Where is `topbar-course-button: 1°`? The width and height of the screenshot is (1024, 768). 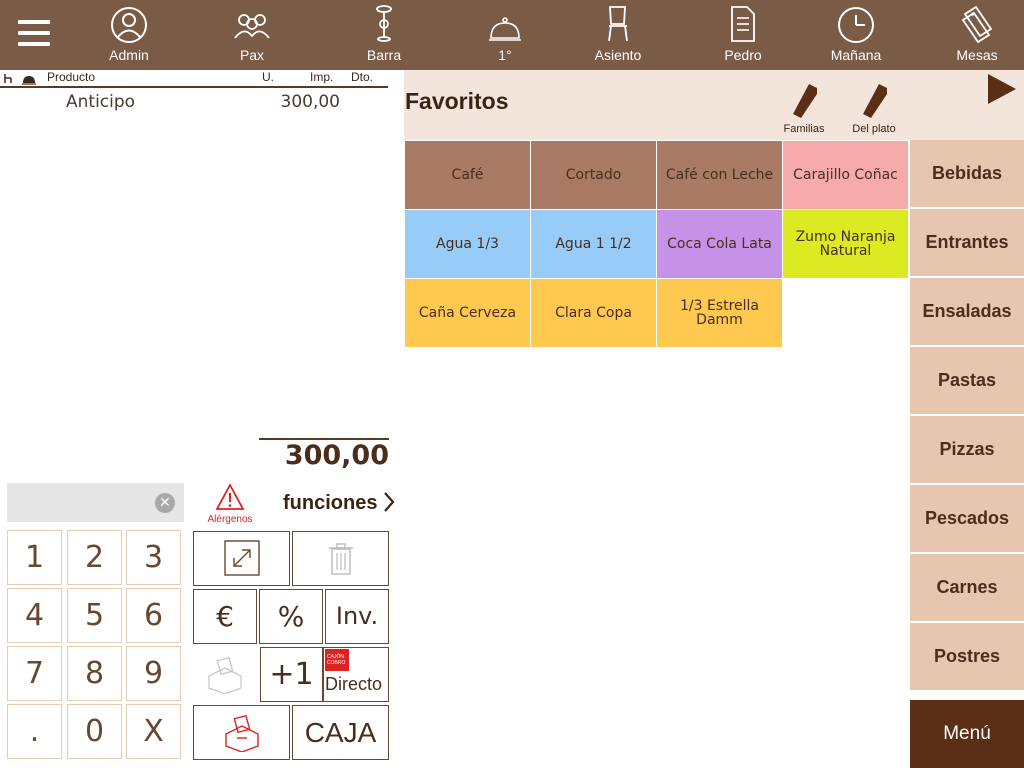 topbar-course-button: 1° is located at coordinates (505, 35).